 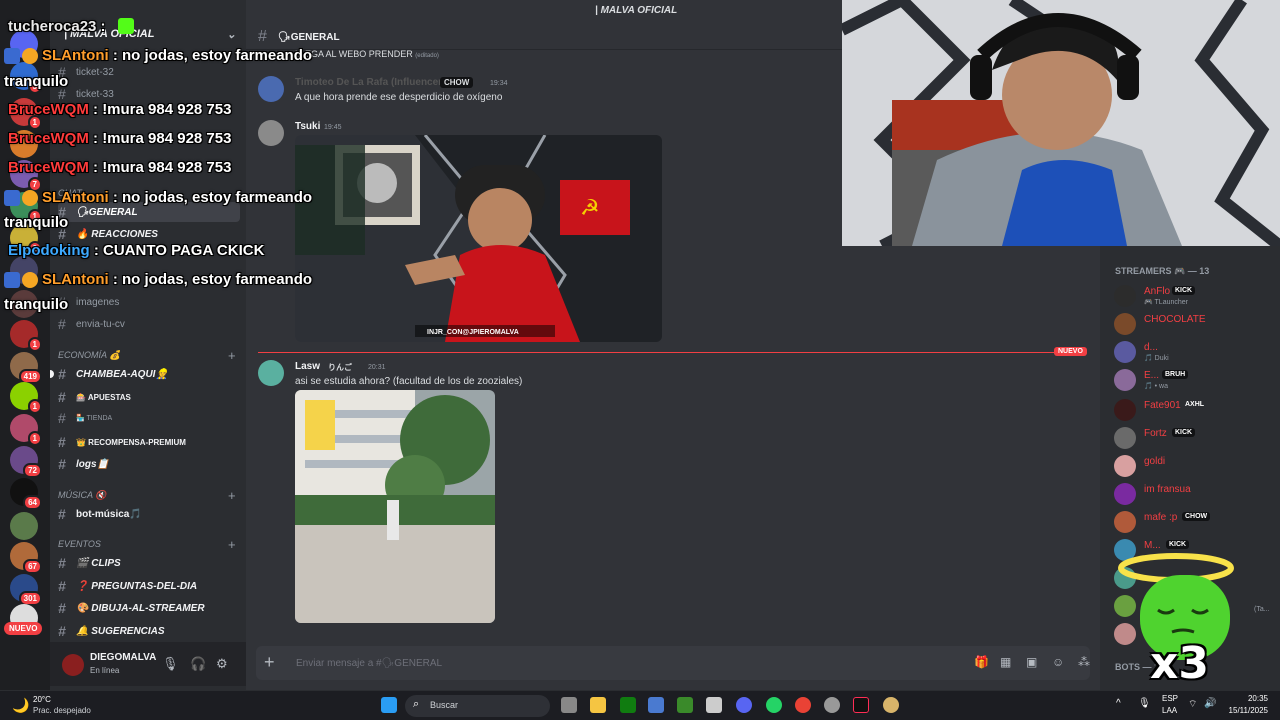 What do you see at coordinates (105, 670) in the screenshot?
I see `user-status: En línea` at bounding box center [105, 670].